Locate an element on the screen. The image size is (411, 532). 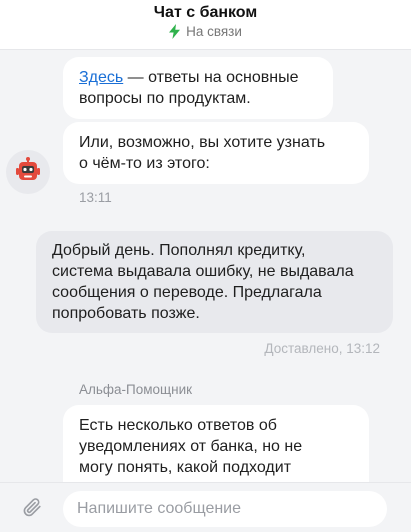
sender-name: Альфа-Помощник is located at coordinates (136, 389).